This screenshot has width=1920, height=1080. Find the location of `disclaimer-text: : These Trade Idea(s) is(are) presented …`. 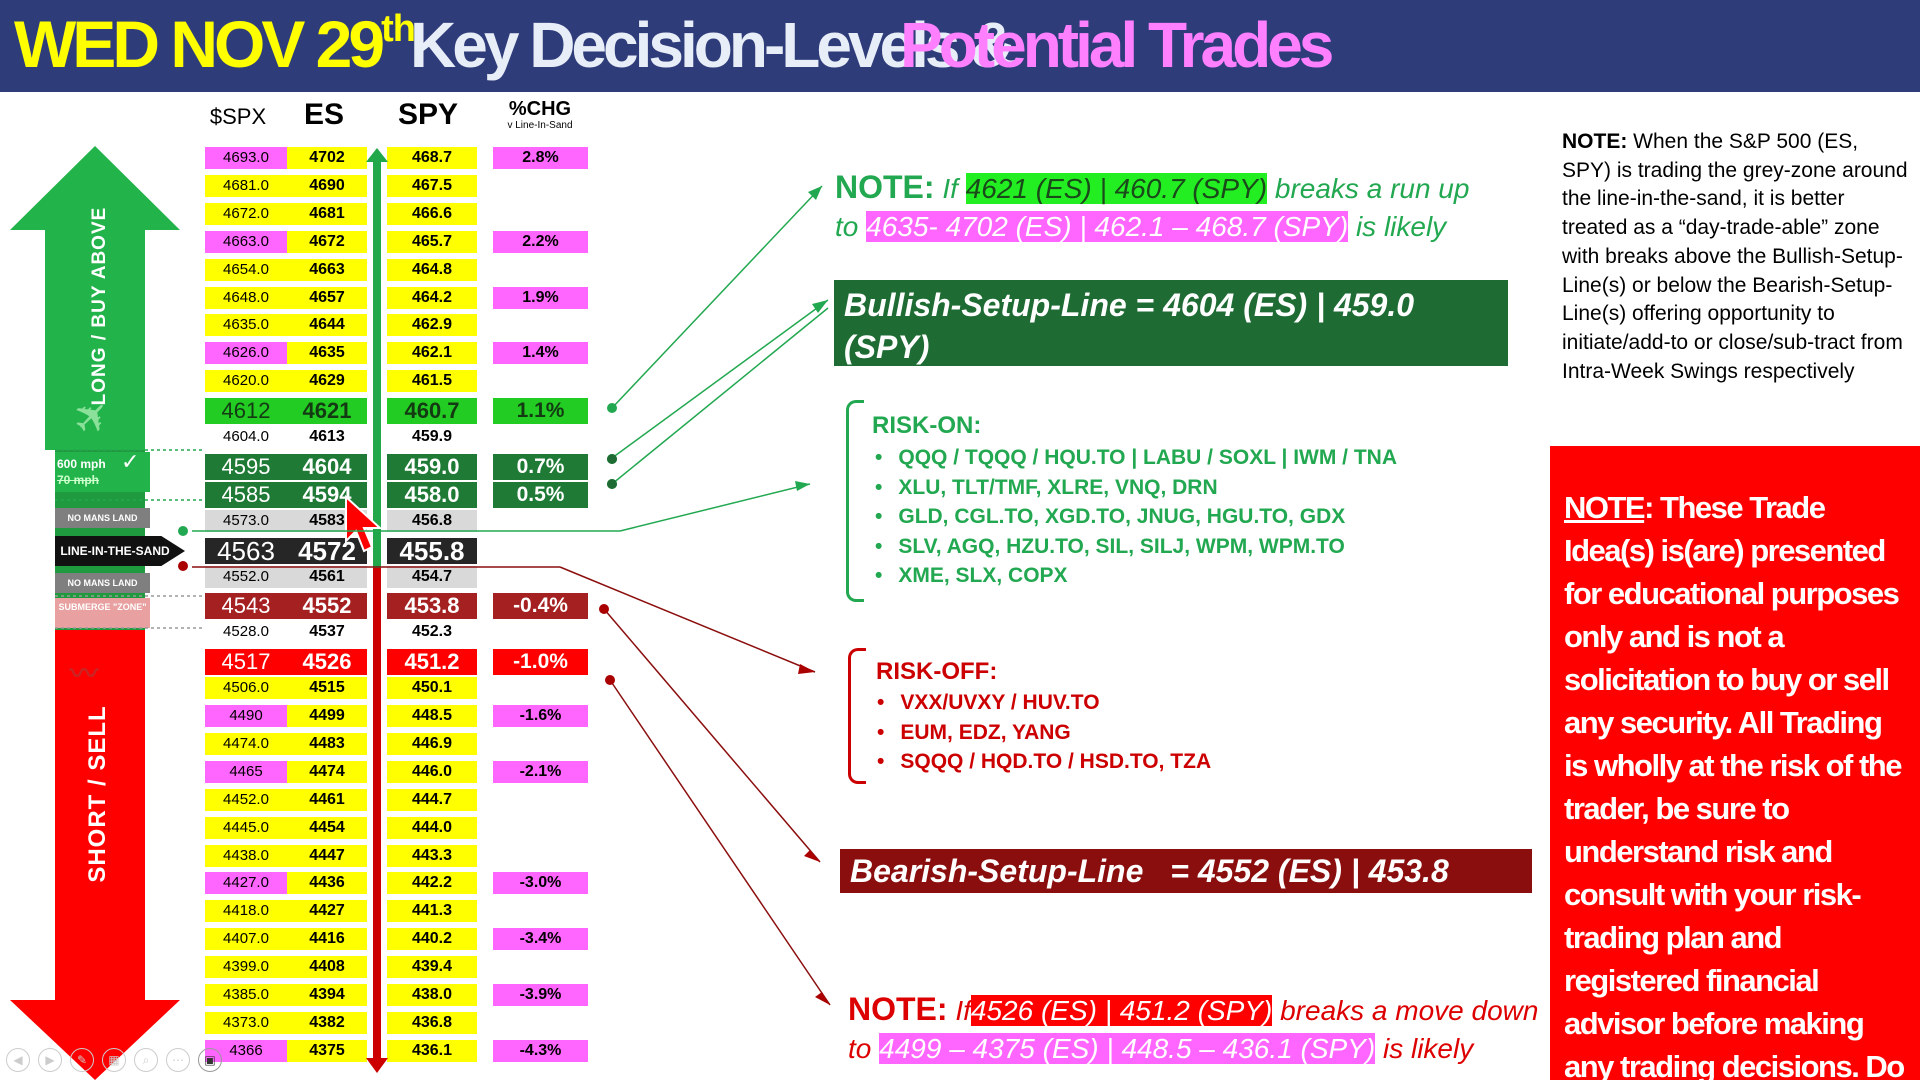

disclaimer-text: : These Trade Idea(s) is(are) presented … is located at coordinates (1734, 785).